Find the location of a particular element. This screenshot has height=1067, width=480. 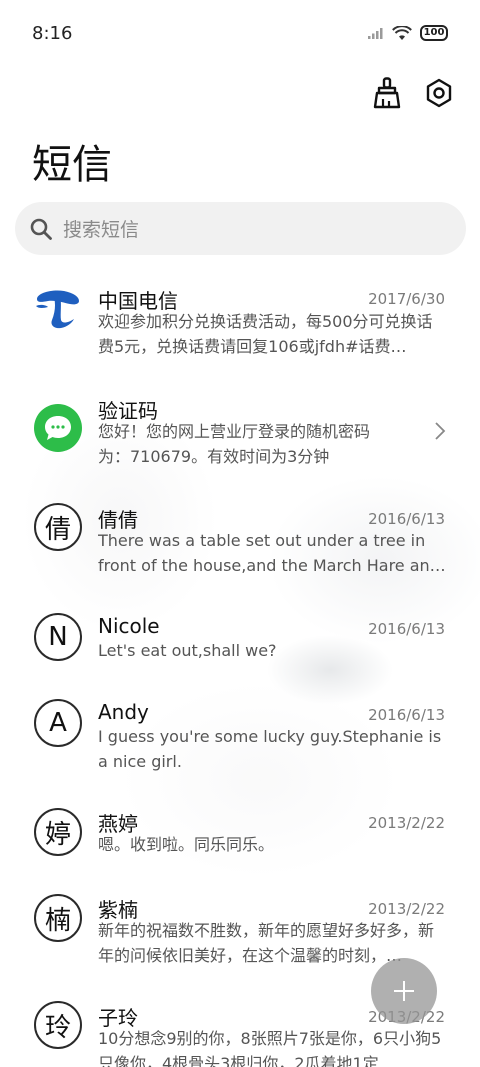

message-preview: 您好！您的网上营业厅登录的随机密码为：710679。有效时间为3分钟 is located at coordinates (234, 444).